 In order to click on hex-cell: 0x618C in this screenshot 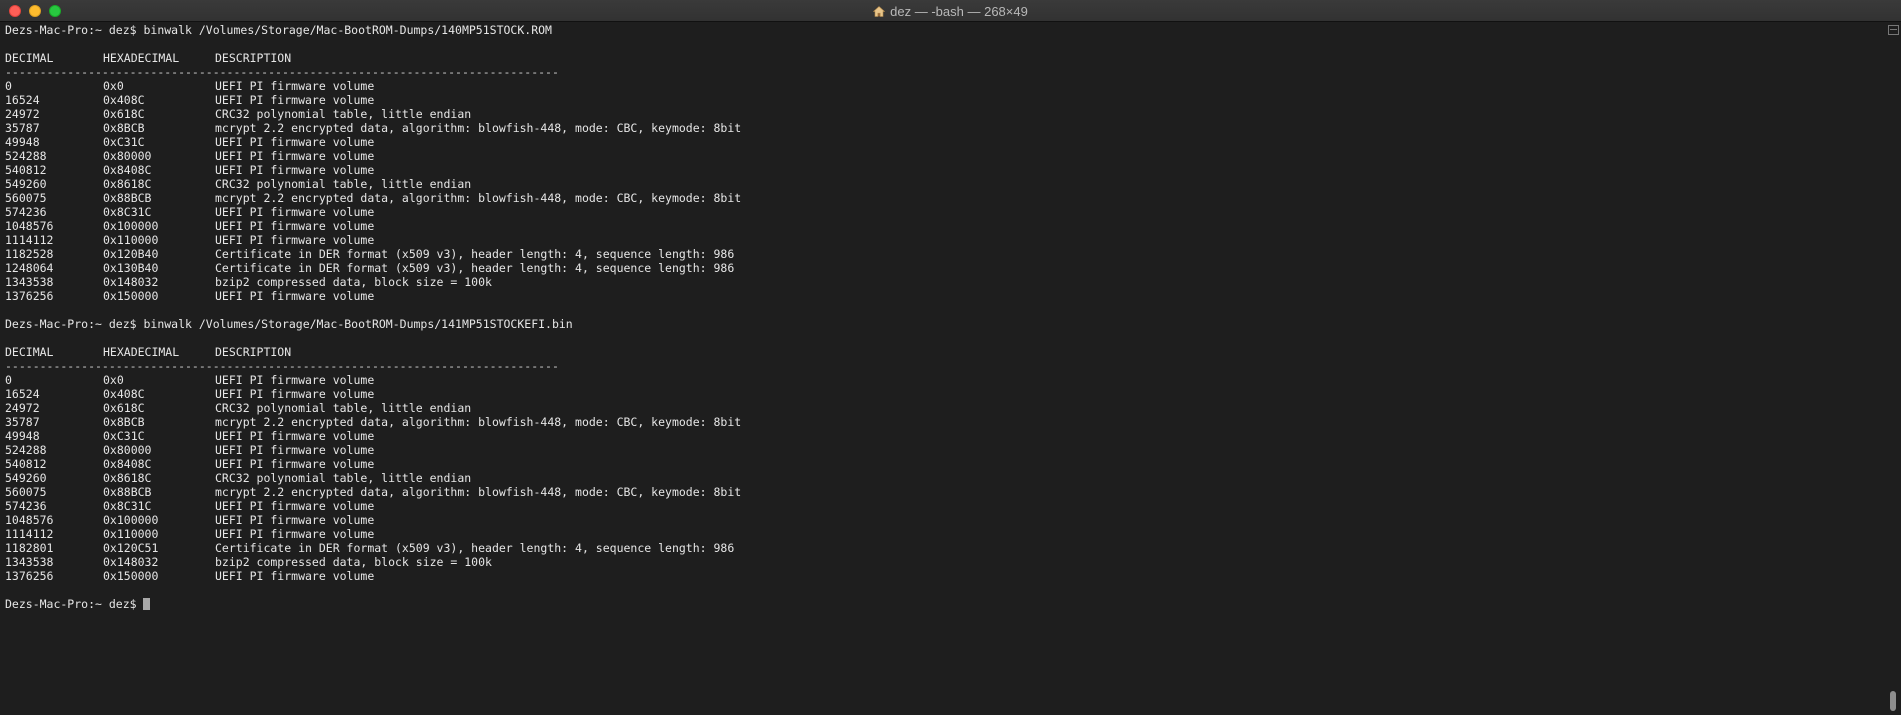, I will do `click(124, 408)`.